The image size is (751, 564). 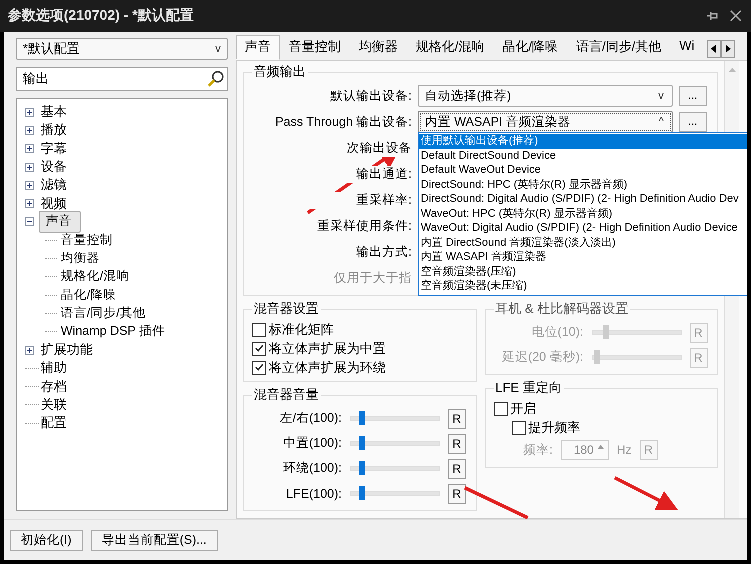 What do you see at coordinates (528, 388) in the screenshot?
I see `group-title: LFE 重定向` at bounding box center [528, 388].